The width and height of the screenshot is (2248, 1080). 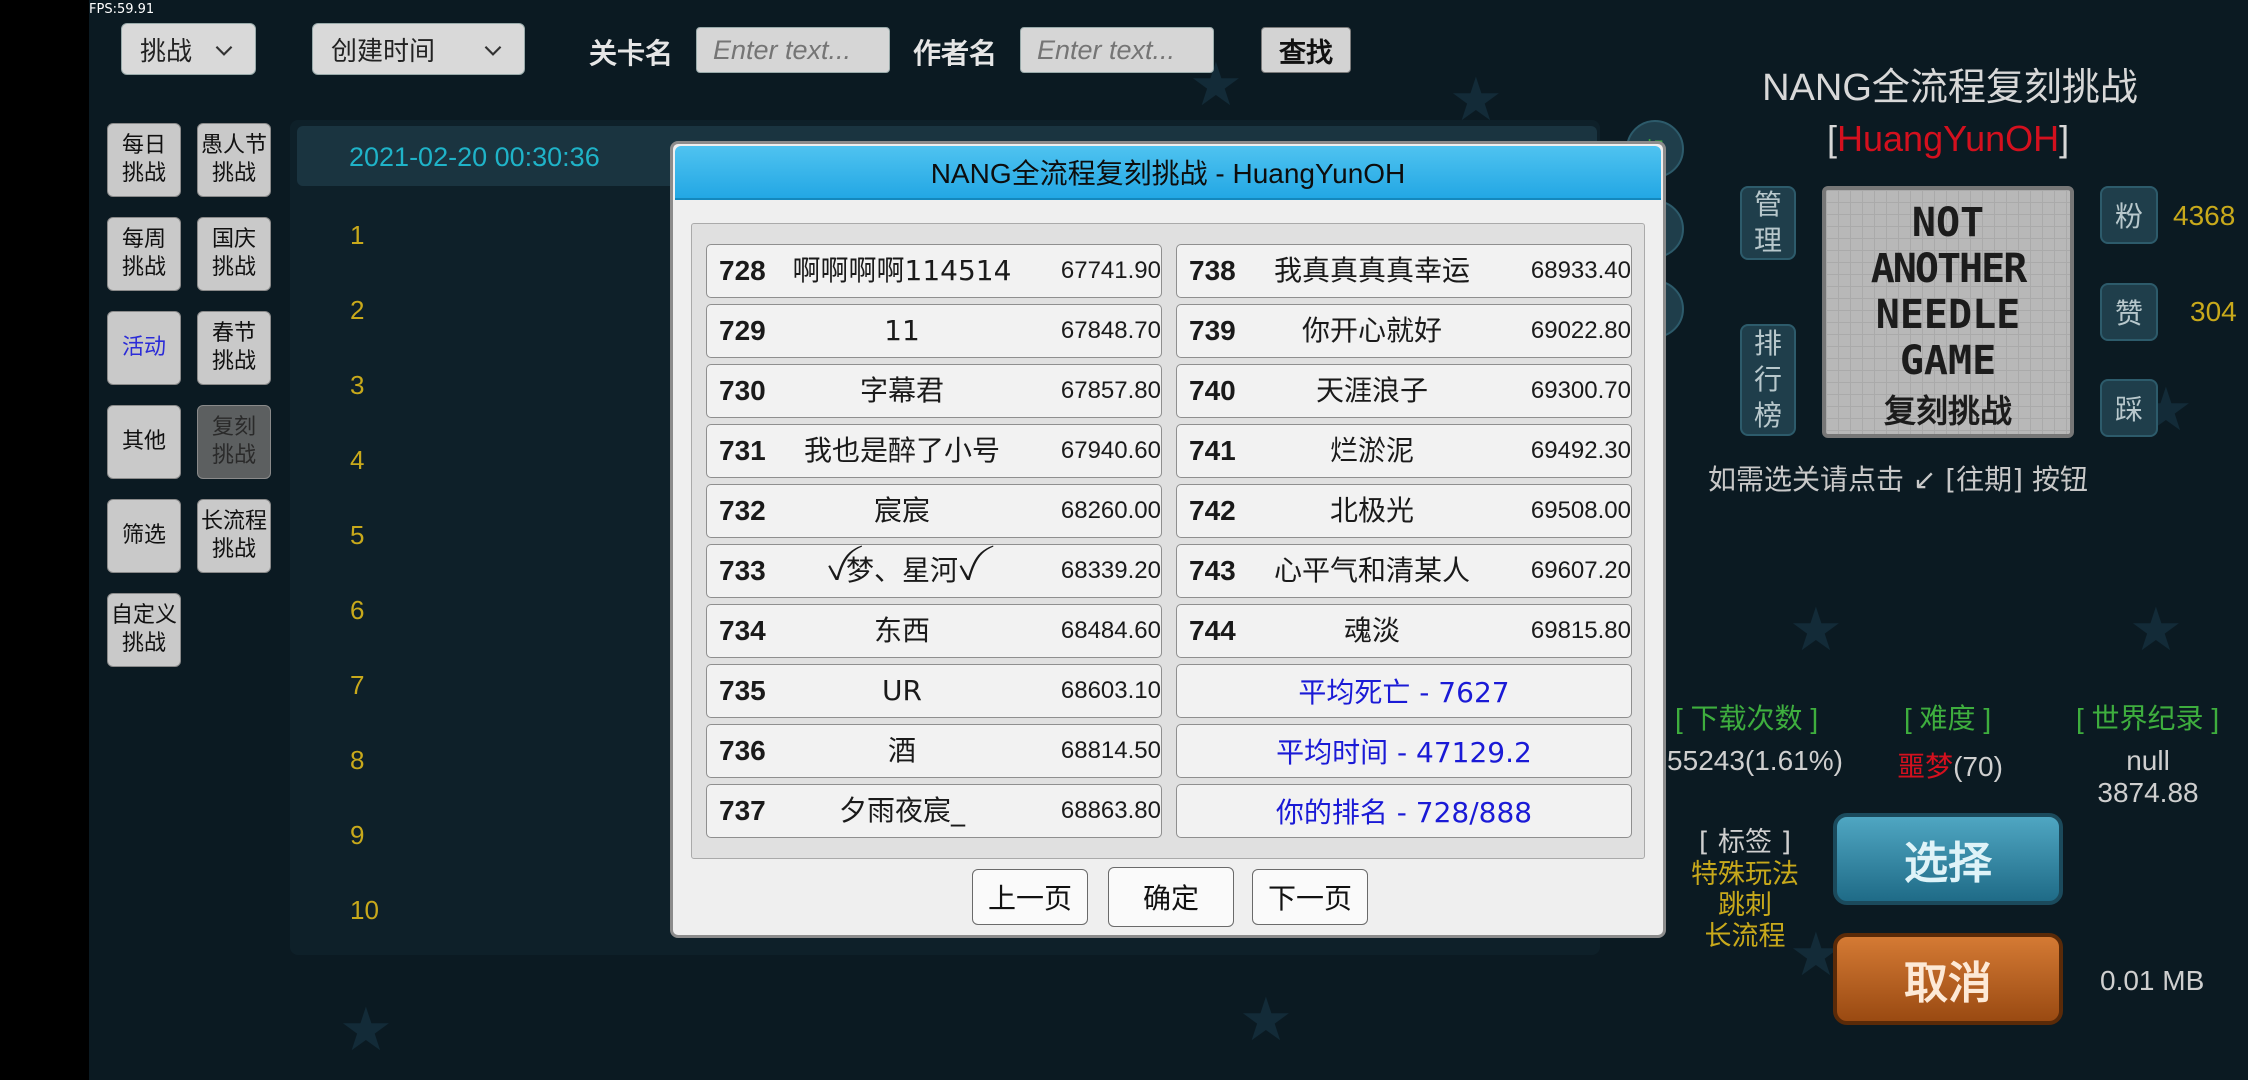 I want to click on list-item-number: 5, so click(x=357, y=535).